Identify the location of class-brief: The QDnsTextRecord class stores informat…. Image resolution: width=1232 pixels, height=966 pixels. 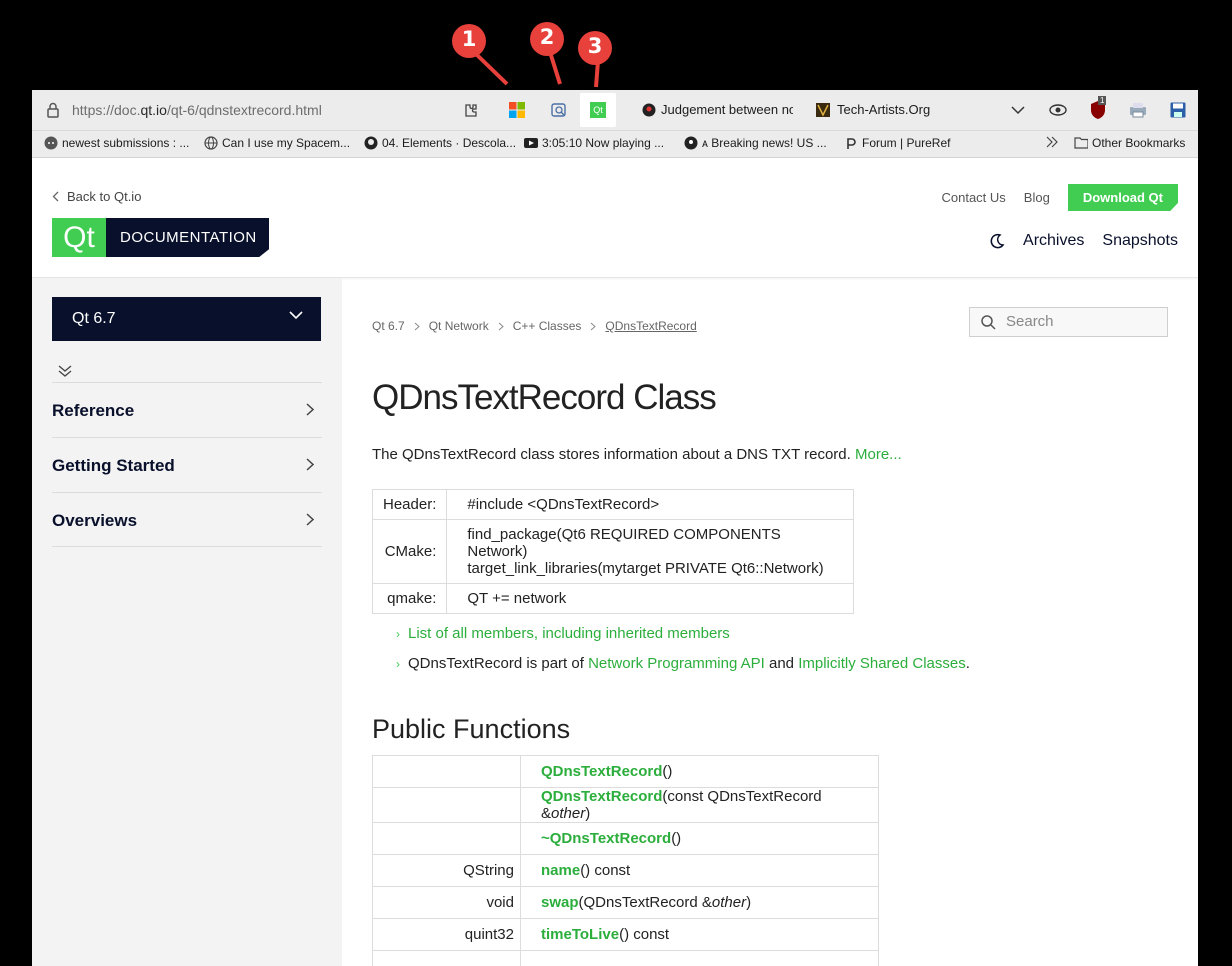
(637, 454).